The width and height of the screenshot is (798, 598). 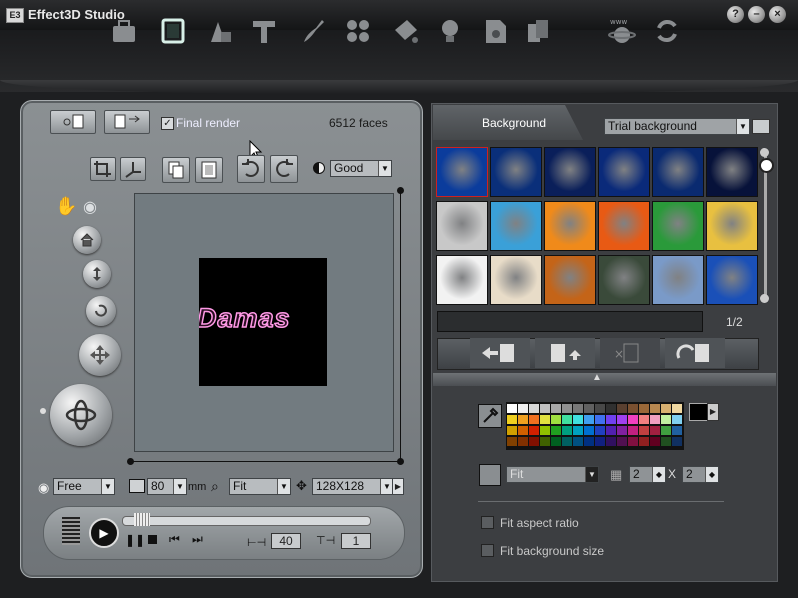 I want to click on frame-icon, so click(x=173, y=31).